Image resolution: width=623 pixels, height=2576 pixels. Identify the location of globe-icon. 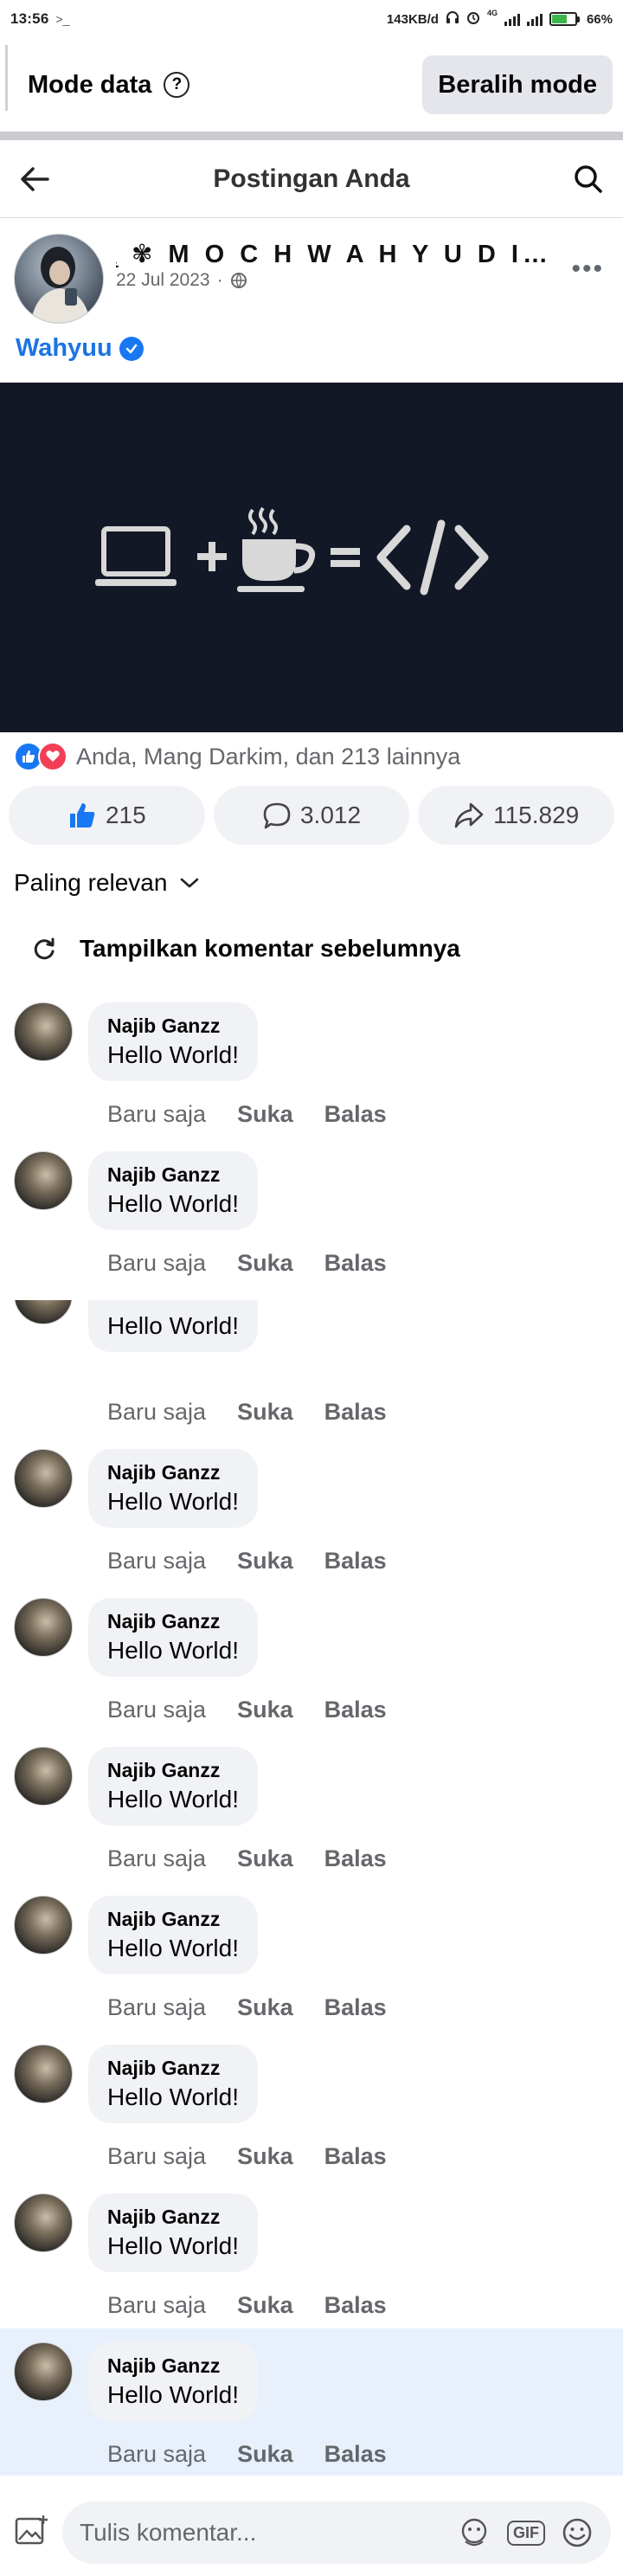
(239, 280).